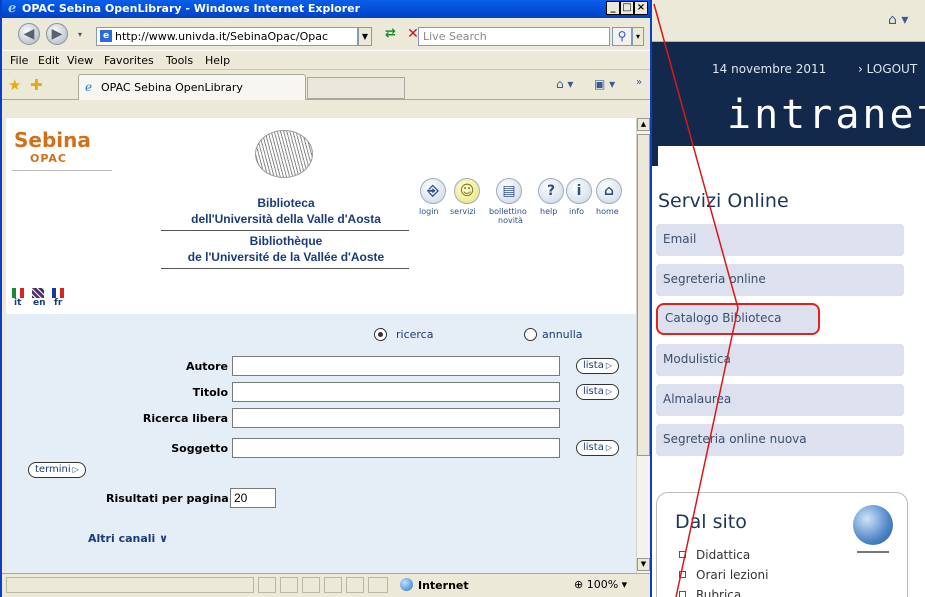 The width and height of the screenshot is (925, 597). Describe the element at coordinates (463, 211) in the screenshot. I see `servizi-label: servizi` at that location.